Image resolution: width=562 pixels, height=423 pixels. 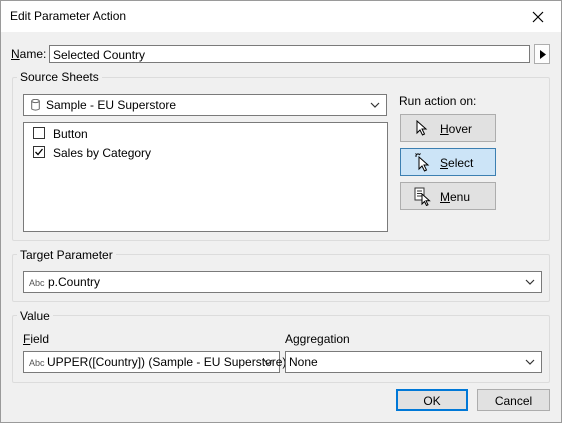 What do you see at coordinates (205, 153) in the screenshot?
I see `list-item: Sales by Category` at bounding box center [205, 153].